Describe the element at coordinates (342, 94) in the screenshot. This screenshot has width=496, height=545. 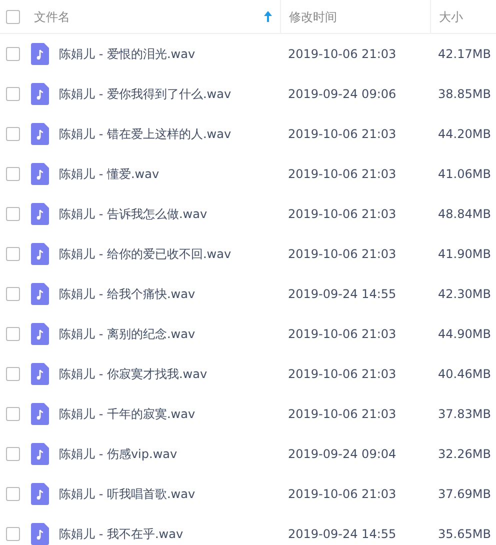
I see `modified-time: 2019-09-24 09:06` at that location.